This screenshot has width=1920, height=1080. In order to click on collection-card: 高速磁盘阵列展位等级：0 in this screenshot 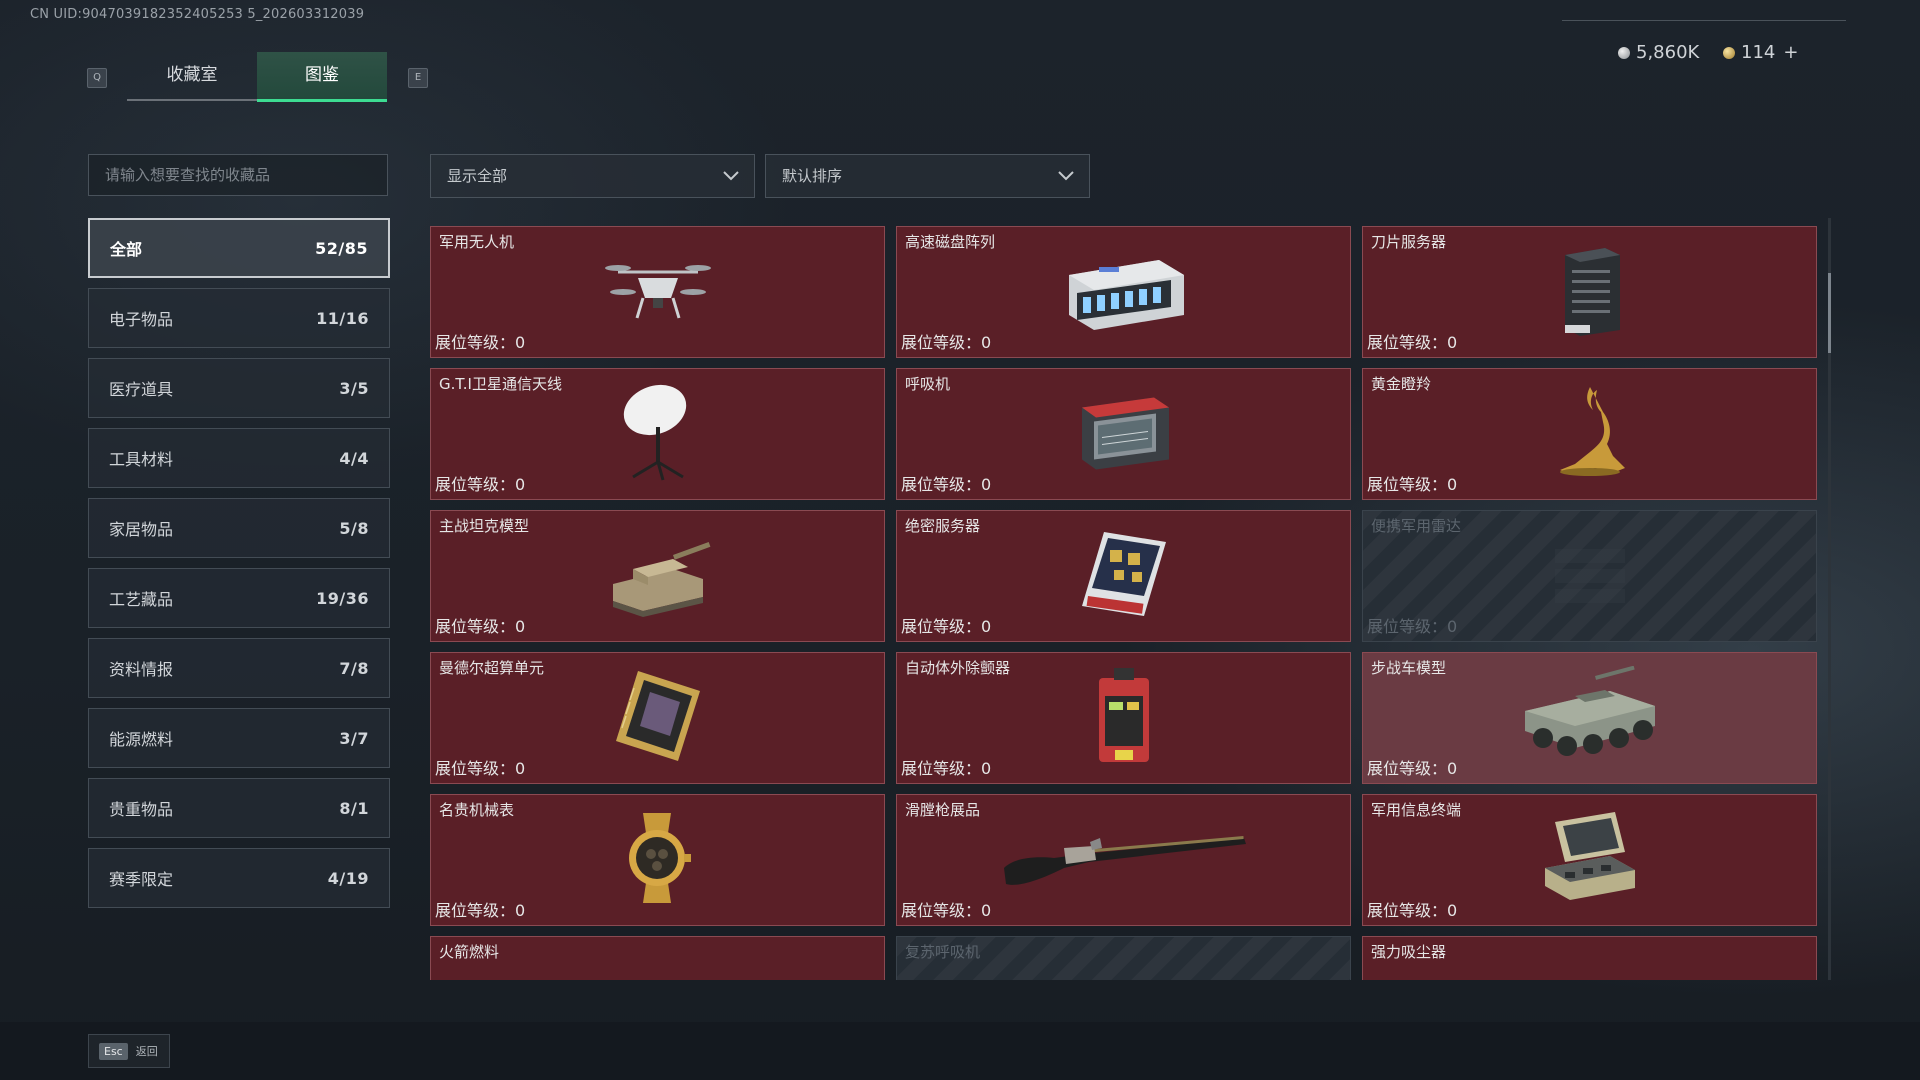, I will do `click(1123, 292)`.